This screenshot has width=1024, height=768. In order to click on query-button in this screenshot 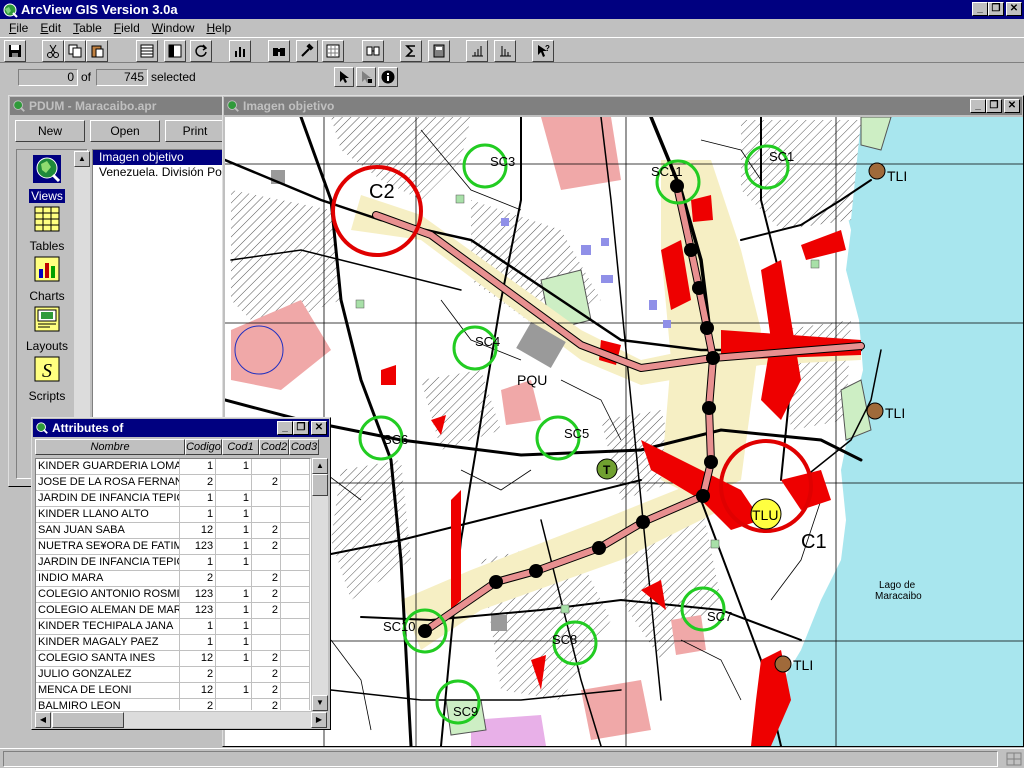, I will do `click(307, 51)`.